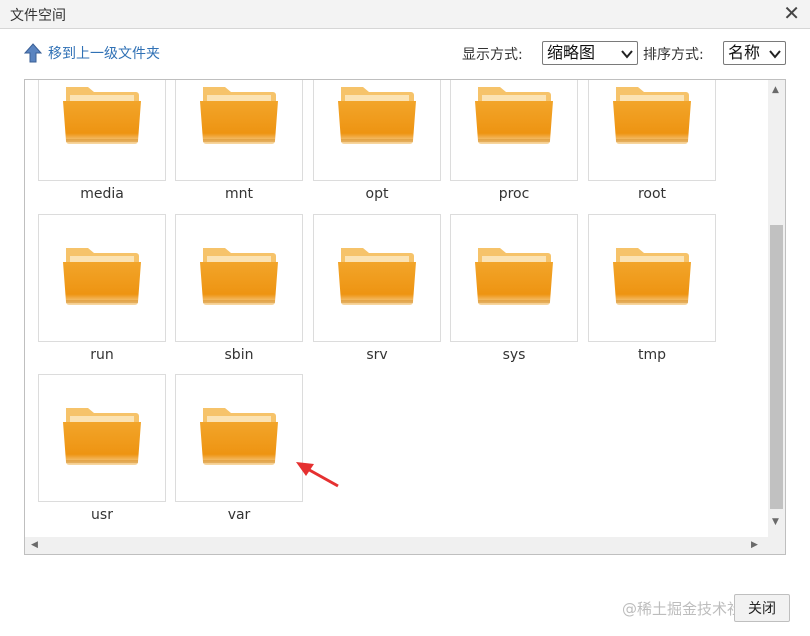  I want to click on folder-name: sys, so click(514, 355).